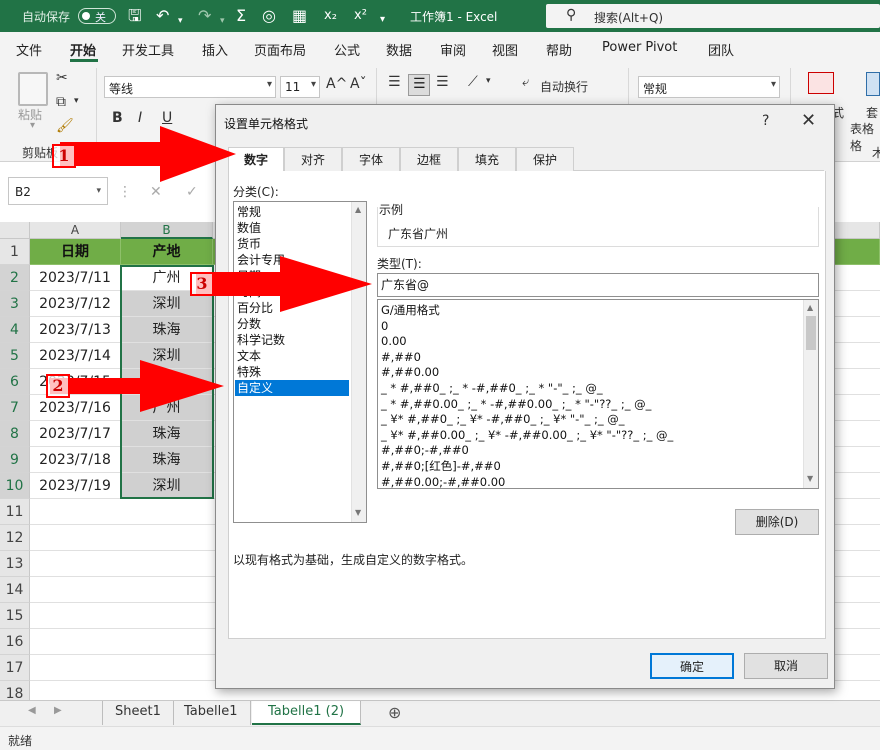  What do you see at coordinates (32, 125) in the screenshot?
I see `paste-dropdown-icon: ▾` at bounding box center [32, 125].